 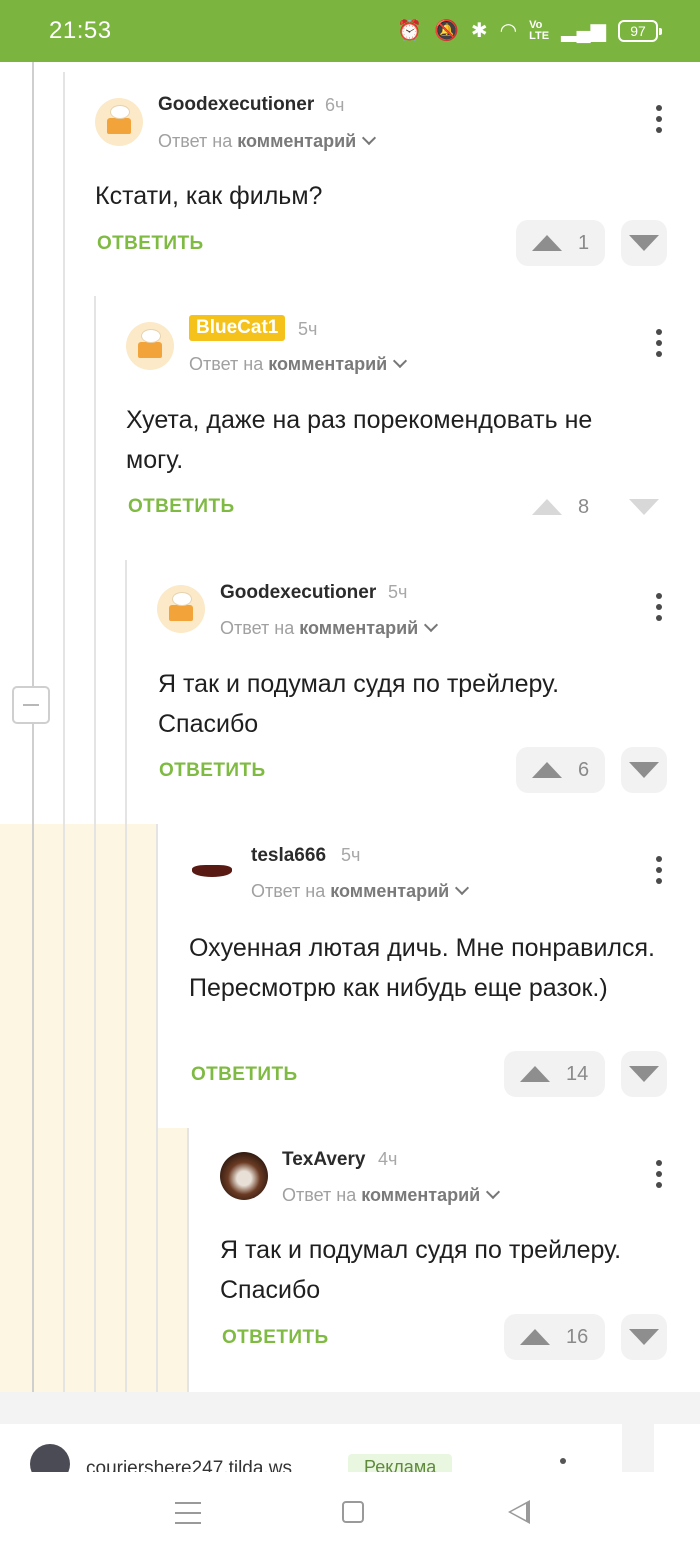 I want to click on comment-text: Кстати, как фильм?, so click(x=209, y=196).